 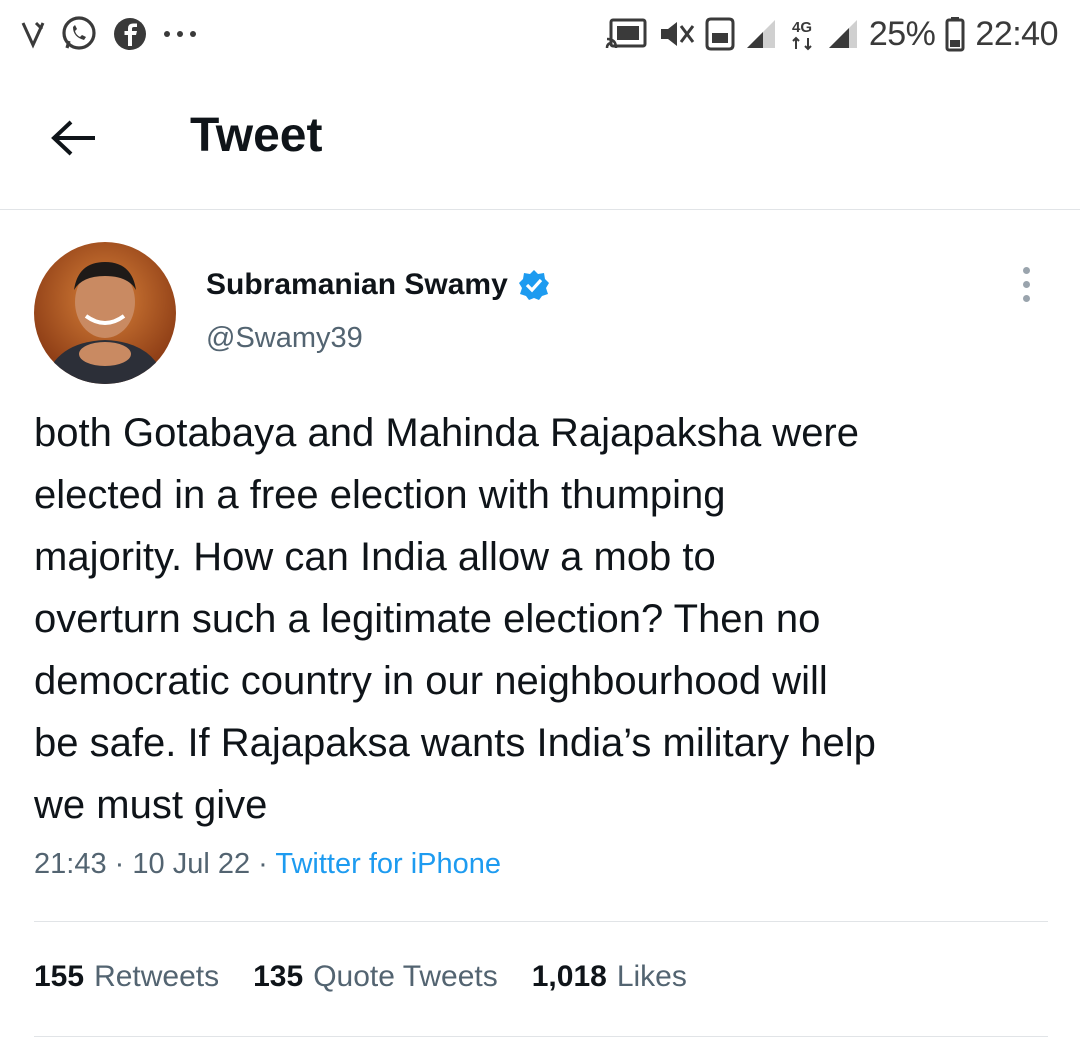 I want to click on battery-icon, so click(x=955, y=34).